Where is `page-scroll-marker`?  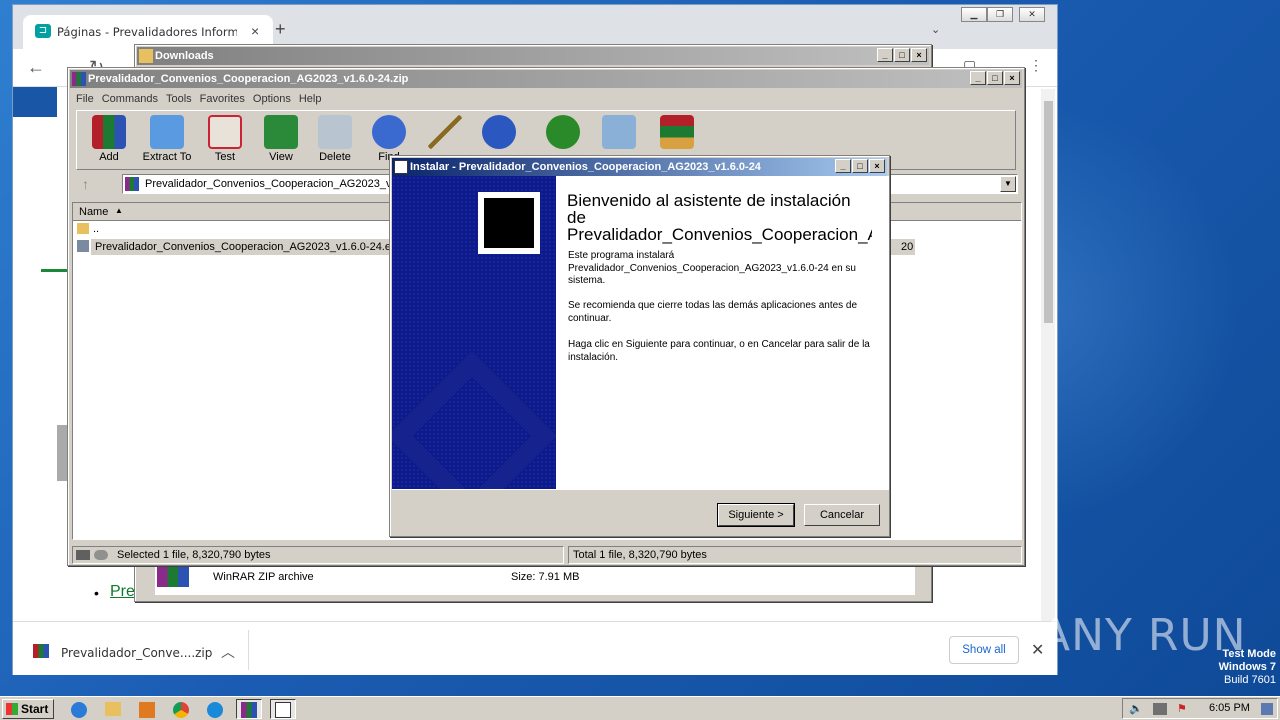 page-scroll-marker is located at coordinates (62, 453).